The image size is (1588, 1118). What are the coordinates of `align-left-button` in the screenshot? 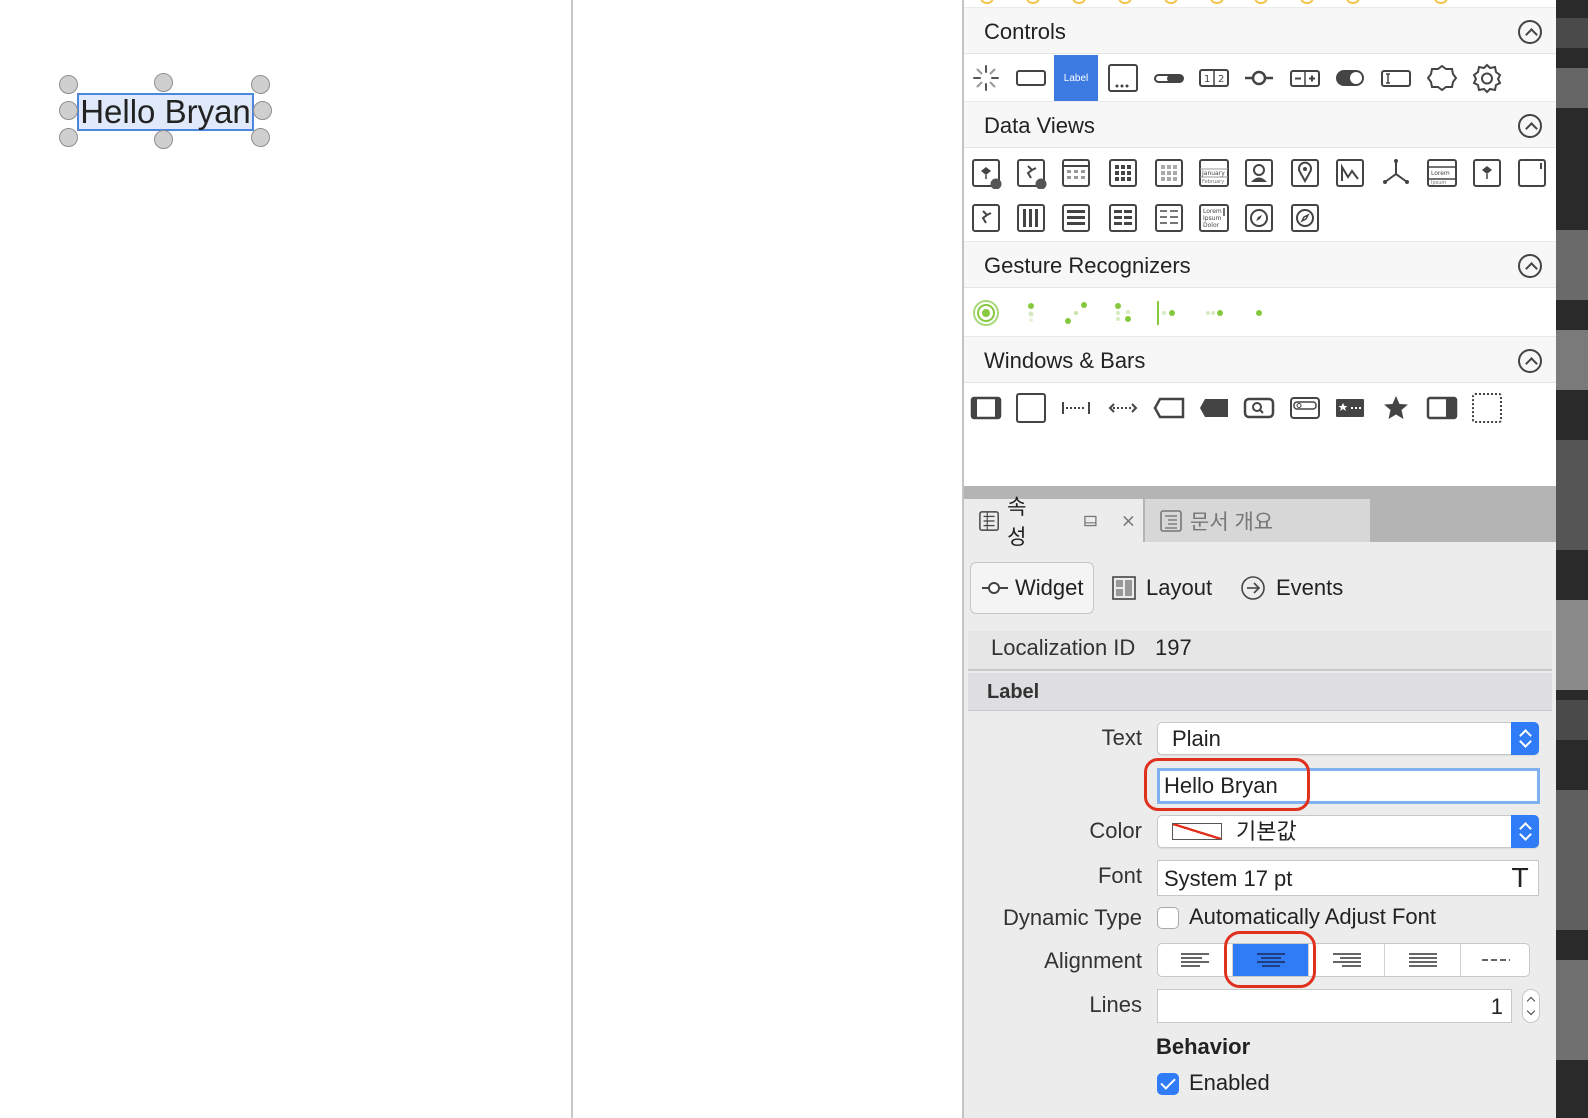 It's located at (1195, 960).